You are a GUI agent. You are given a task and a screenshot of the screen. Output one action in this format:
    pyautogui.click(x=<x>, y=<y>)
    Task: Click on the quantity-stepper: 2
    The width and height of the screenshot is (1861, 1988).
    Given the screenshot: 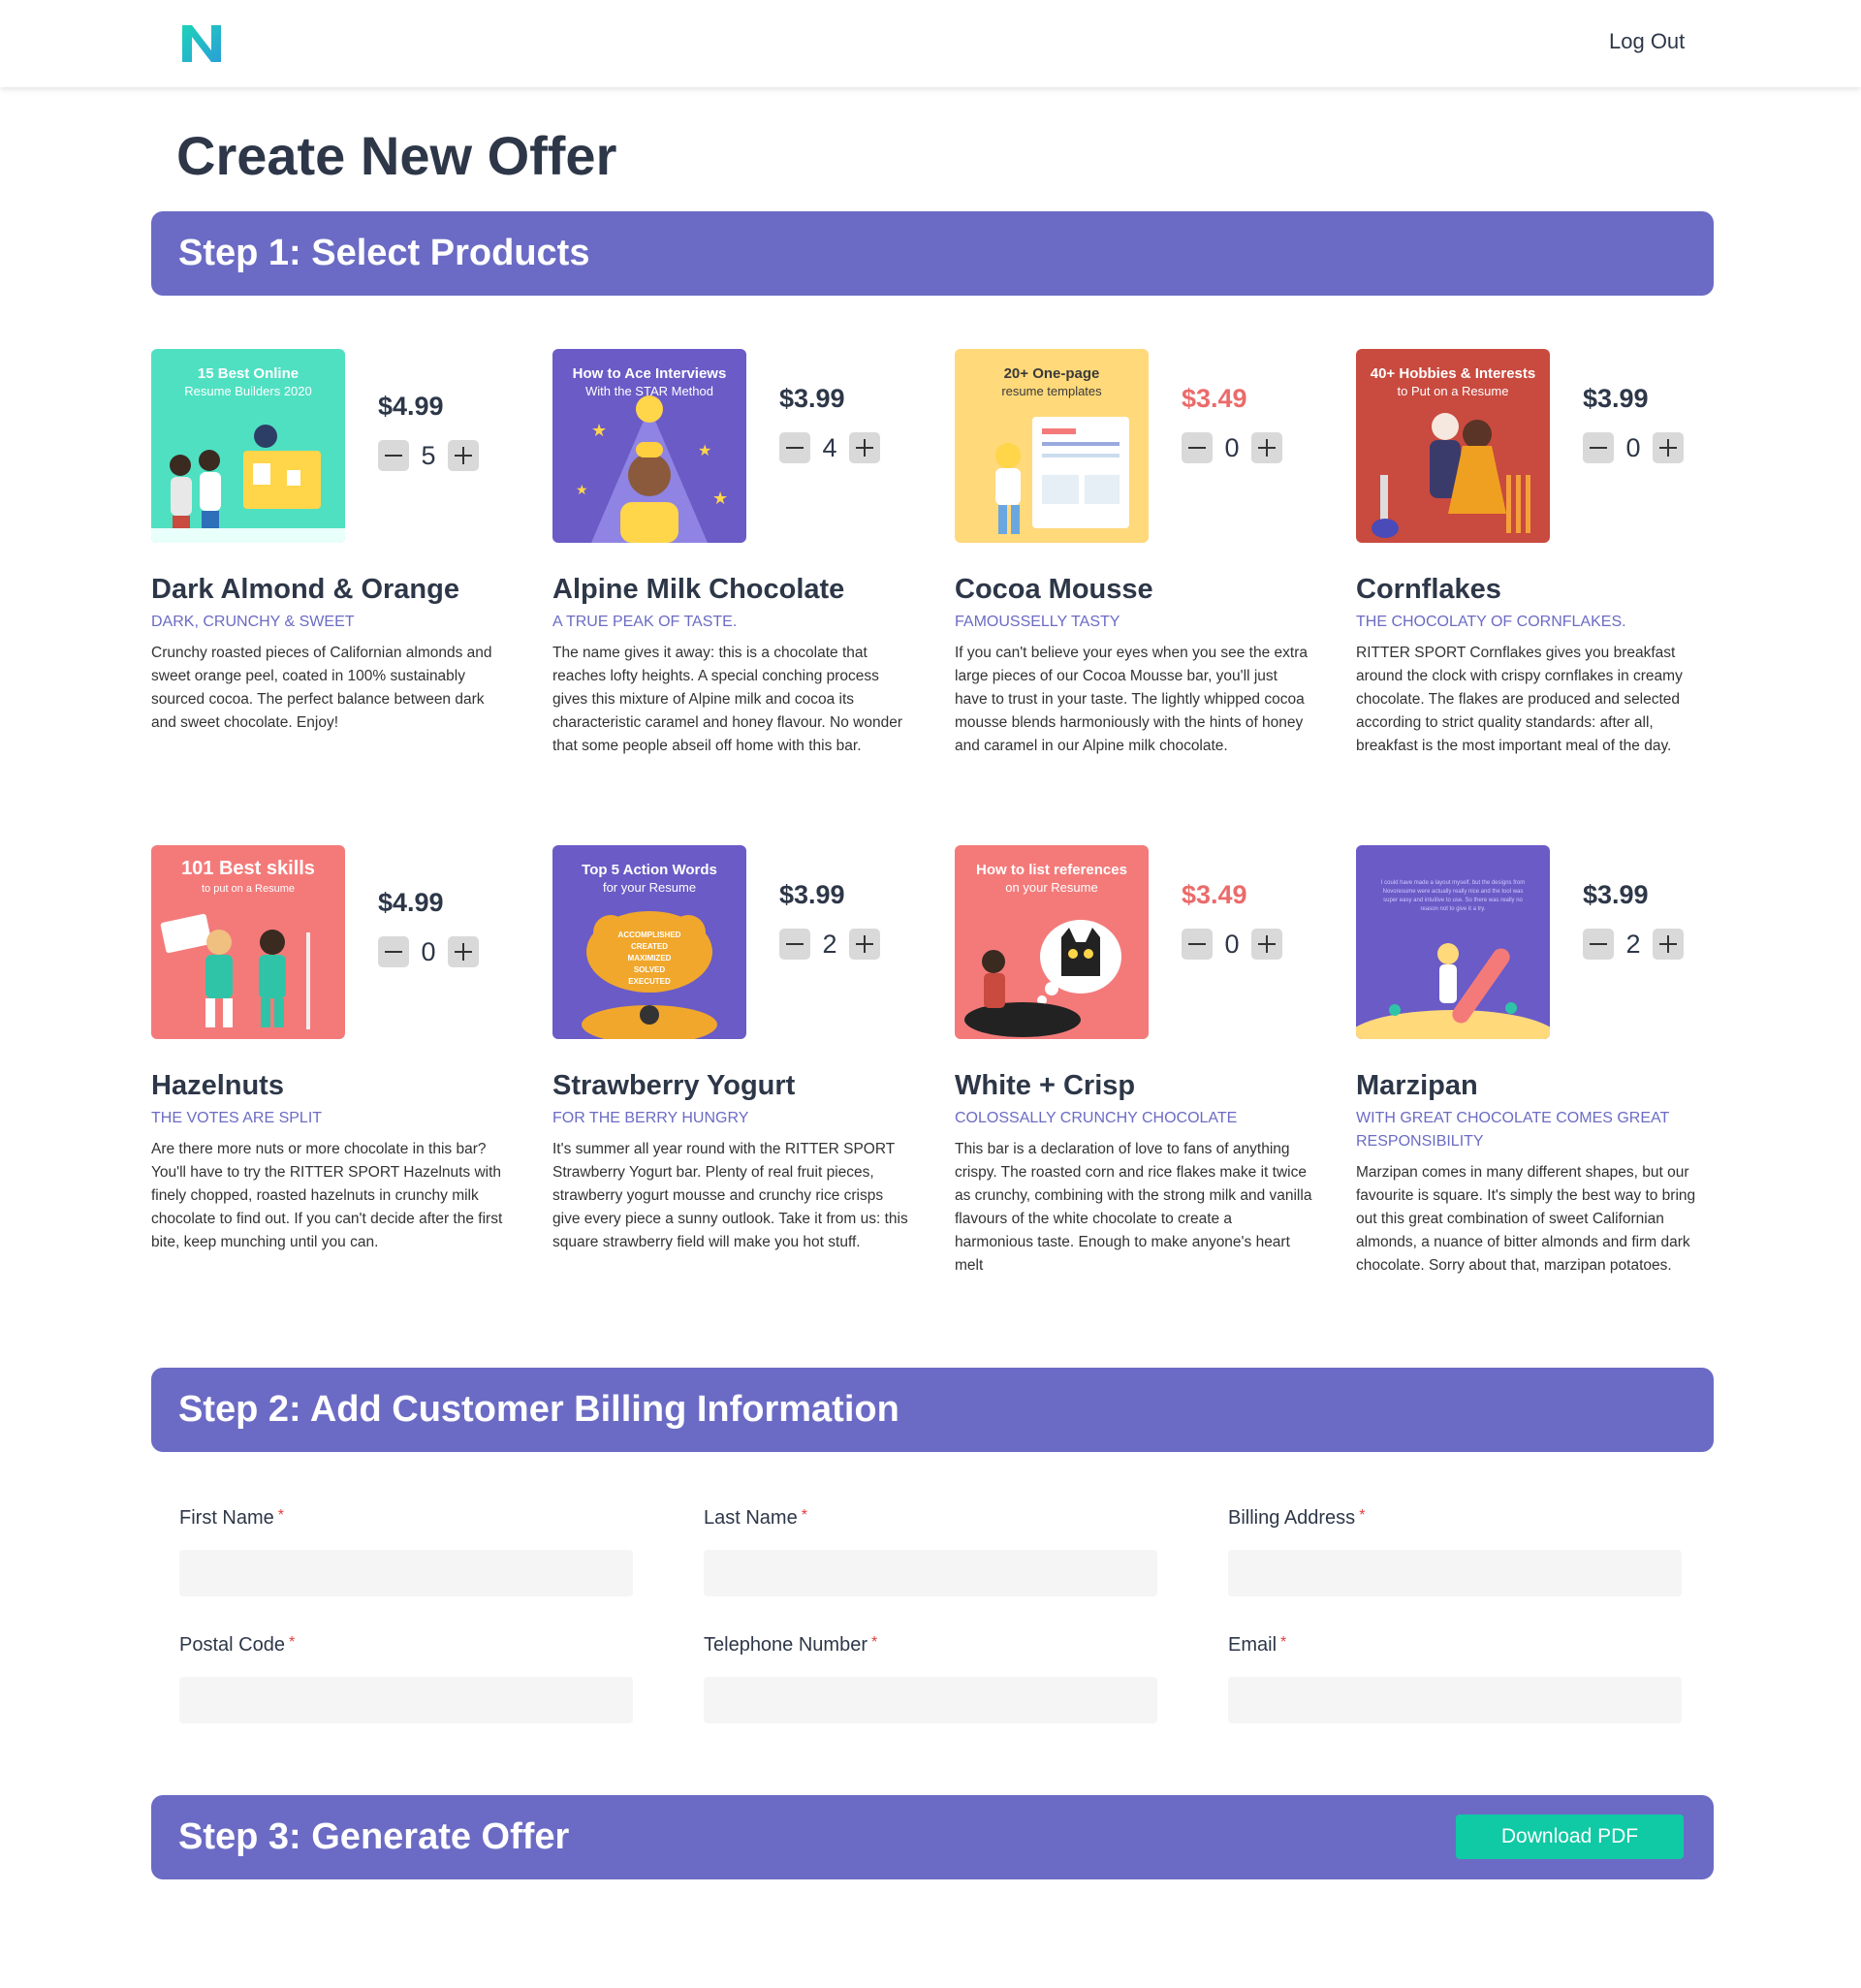 What is the action you would take?
    pyautogui.click(x=1633, y=944)
    